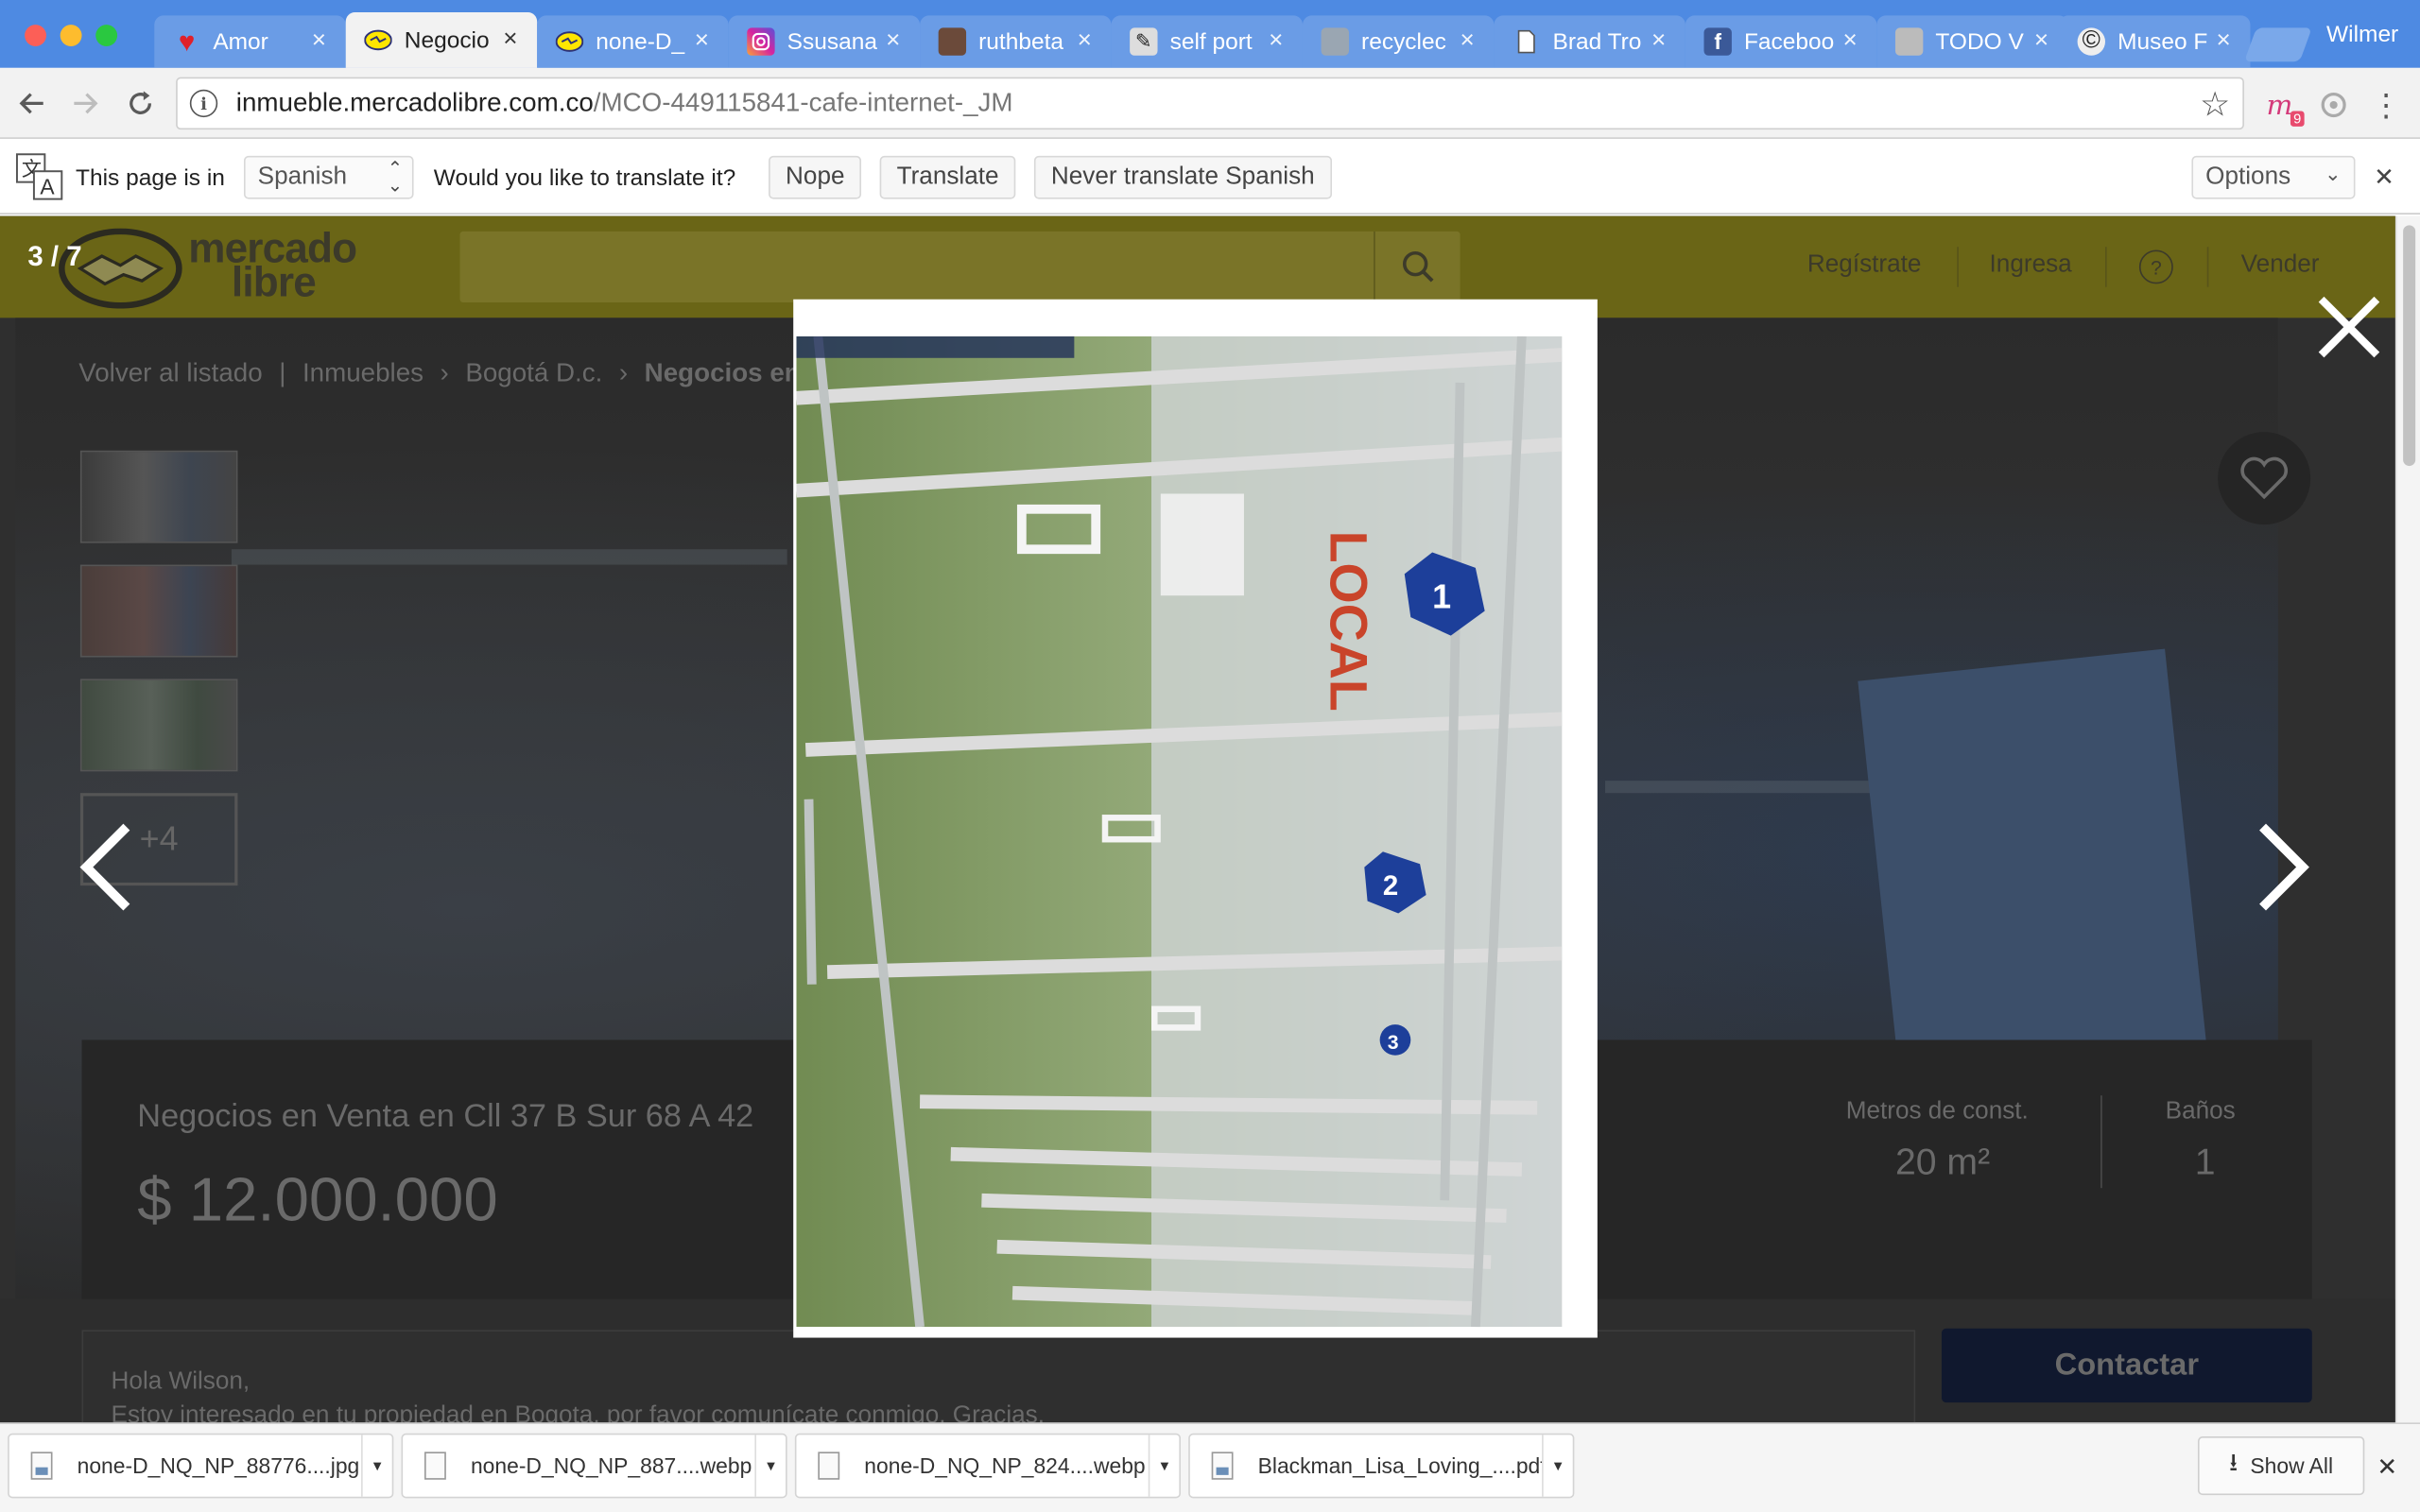  I want to click on close-lightbox-button, so click(2349, 327).